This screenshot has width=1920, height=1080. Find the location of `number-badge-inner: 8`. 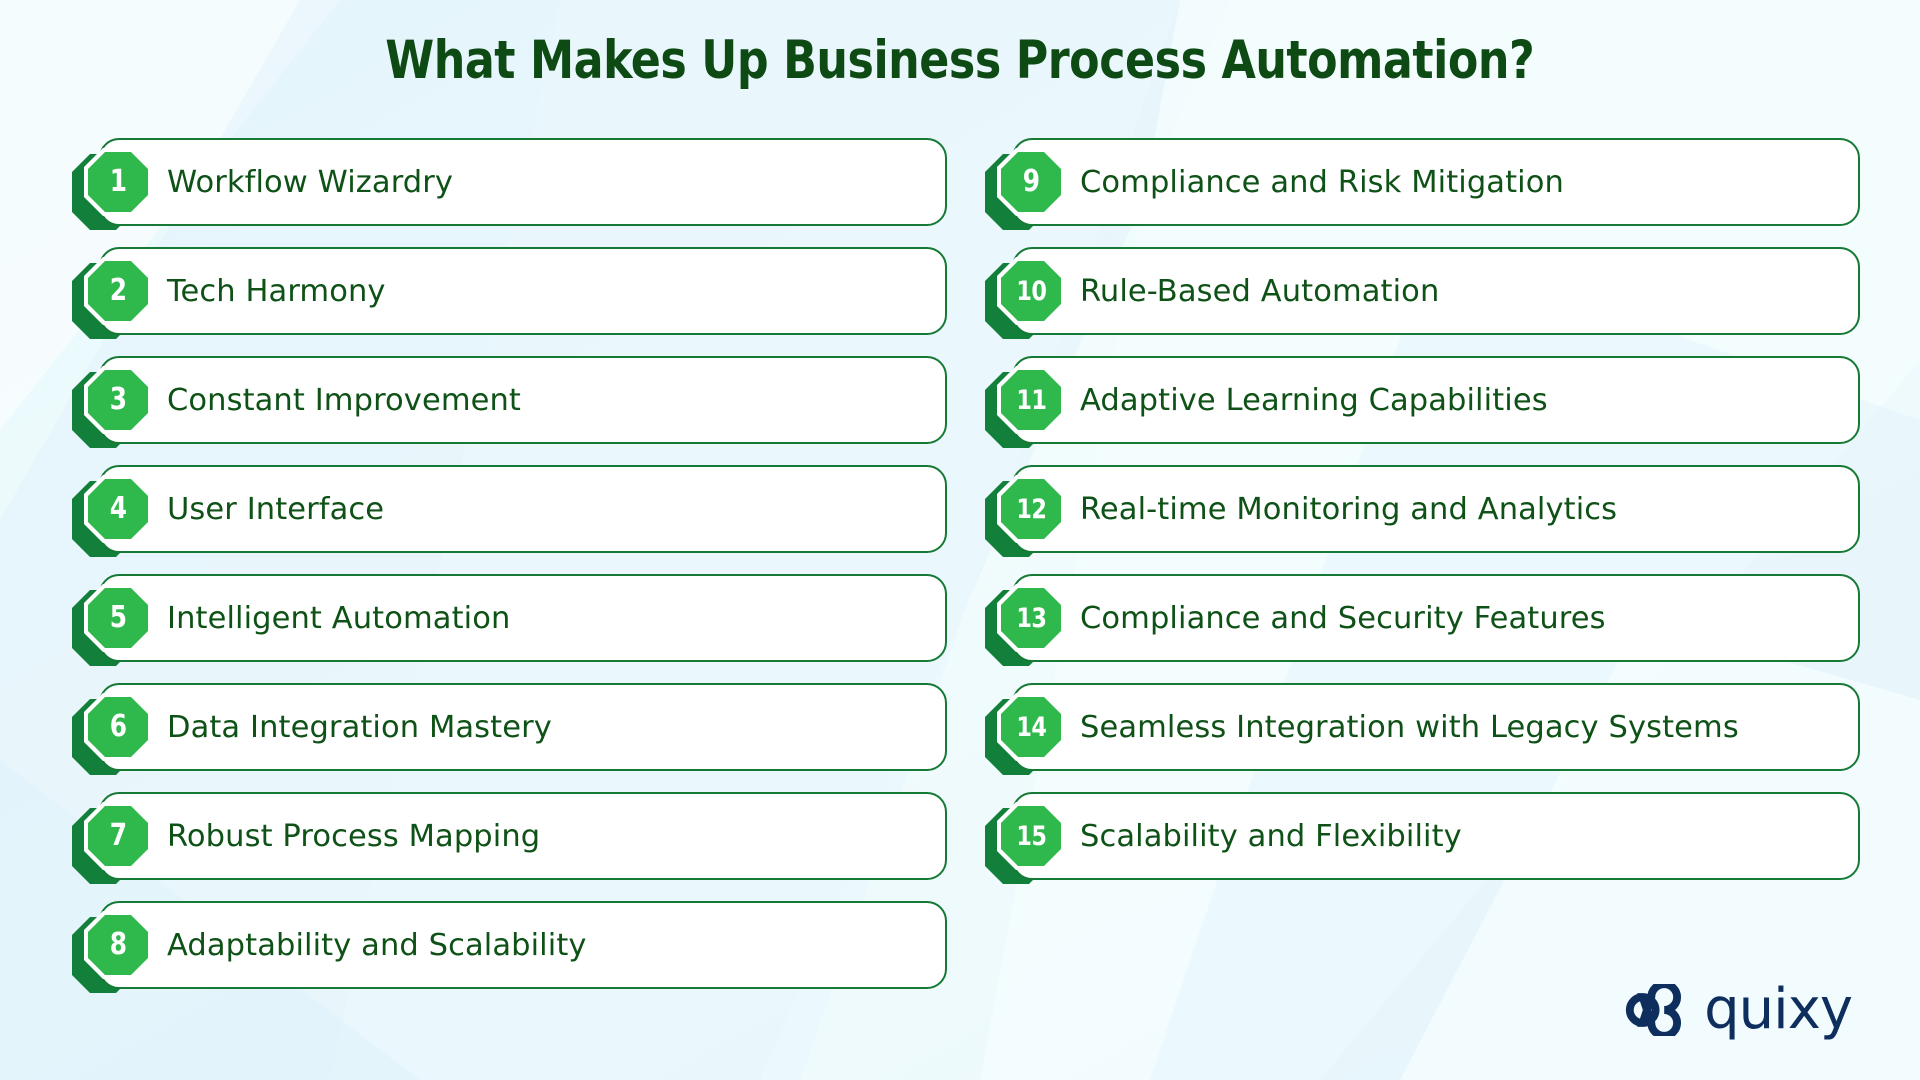

number-badge-inner: 8 is located at coordinates (118, 945).